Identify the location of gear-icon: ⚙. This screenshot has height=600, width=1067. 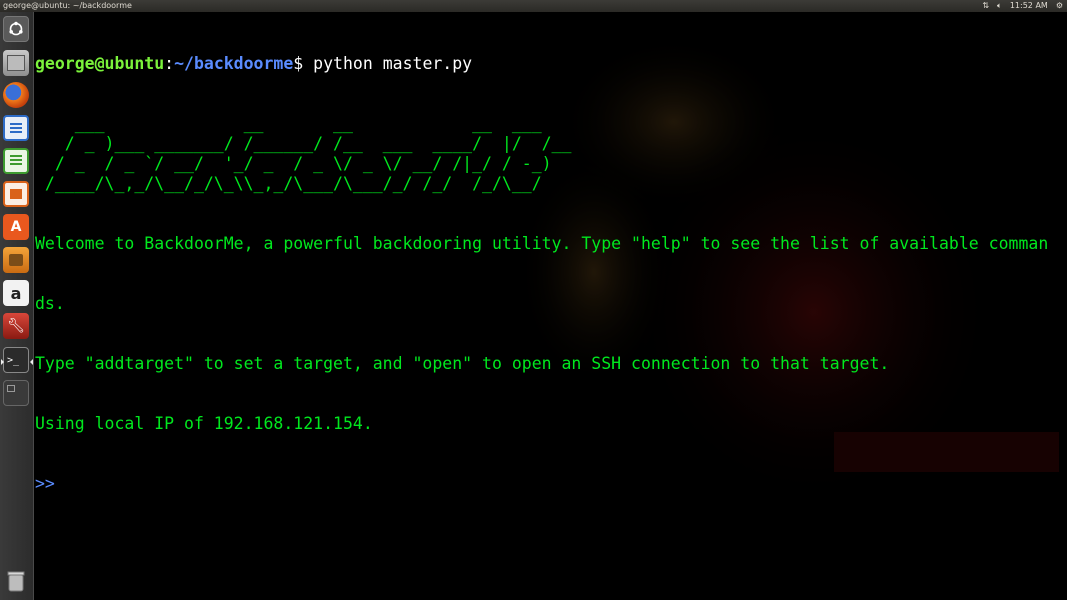
(1059, 6).